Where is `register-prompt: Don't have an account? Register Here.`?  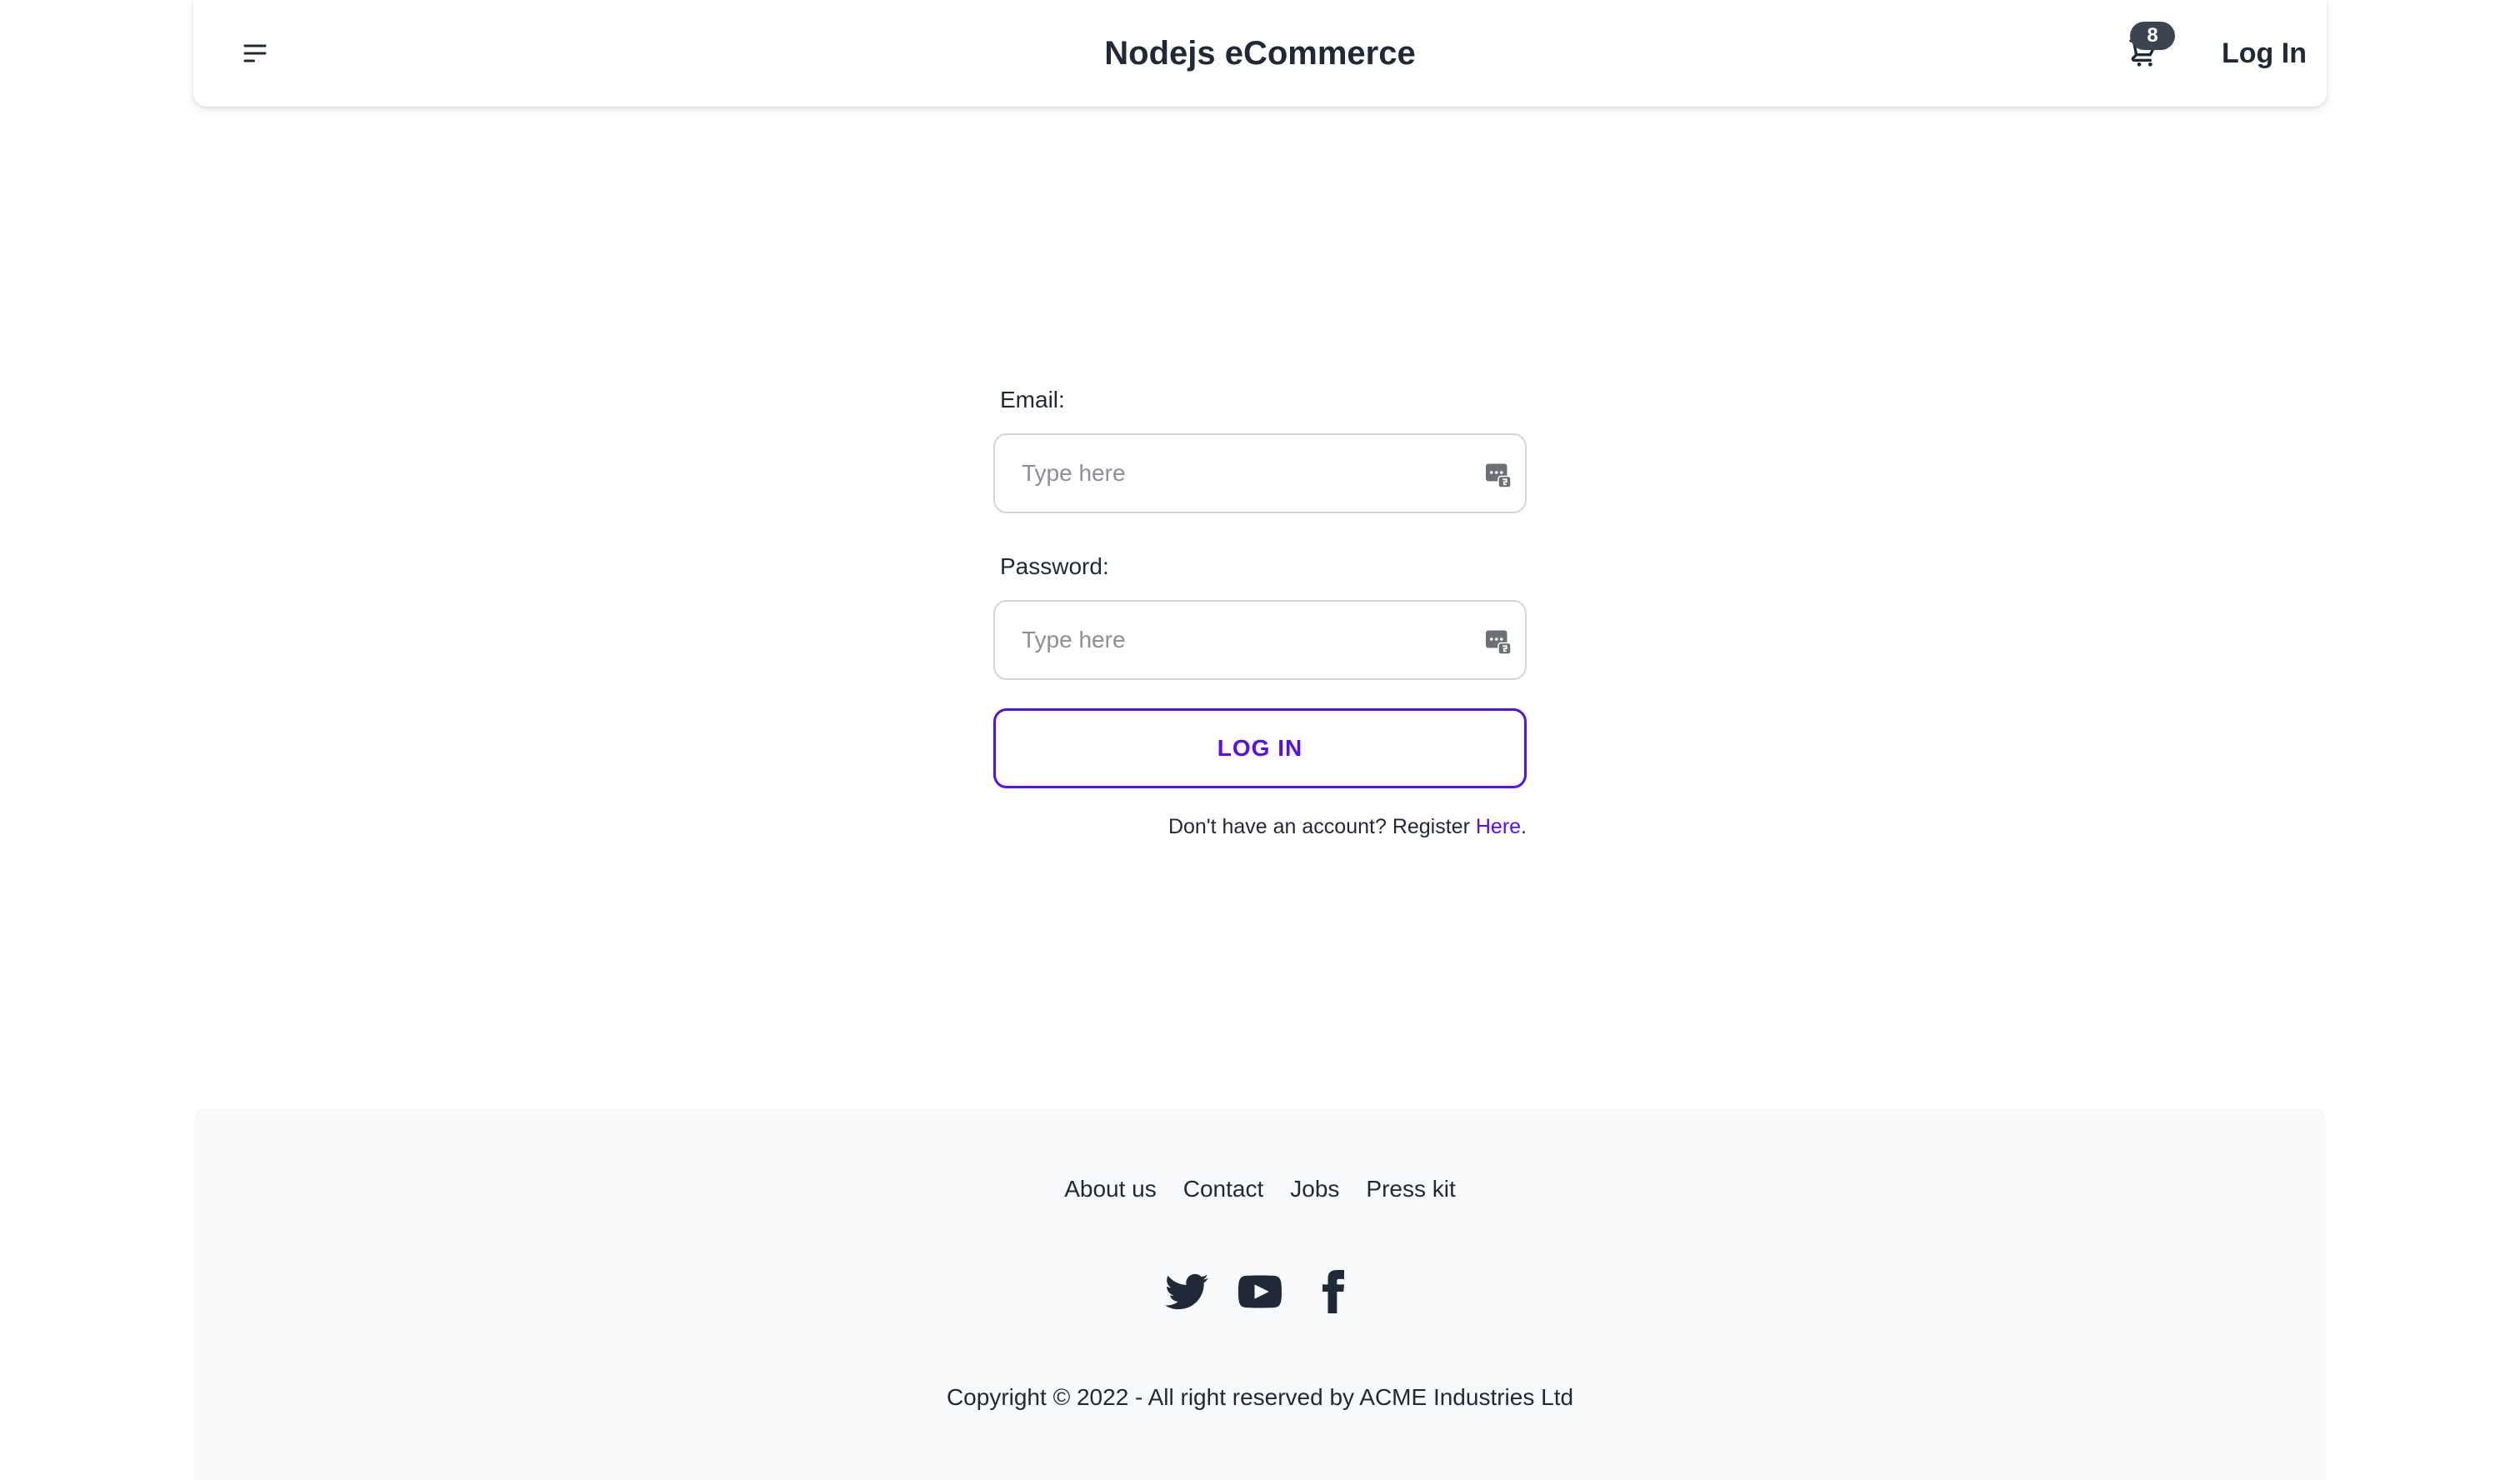 register-prompt: Don't have an account? Register Here. is located at coordinates (1347, 826).